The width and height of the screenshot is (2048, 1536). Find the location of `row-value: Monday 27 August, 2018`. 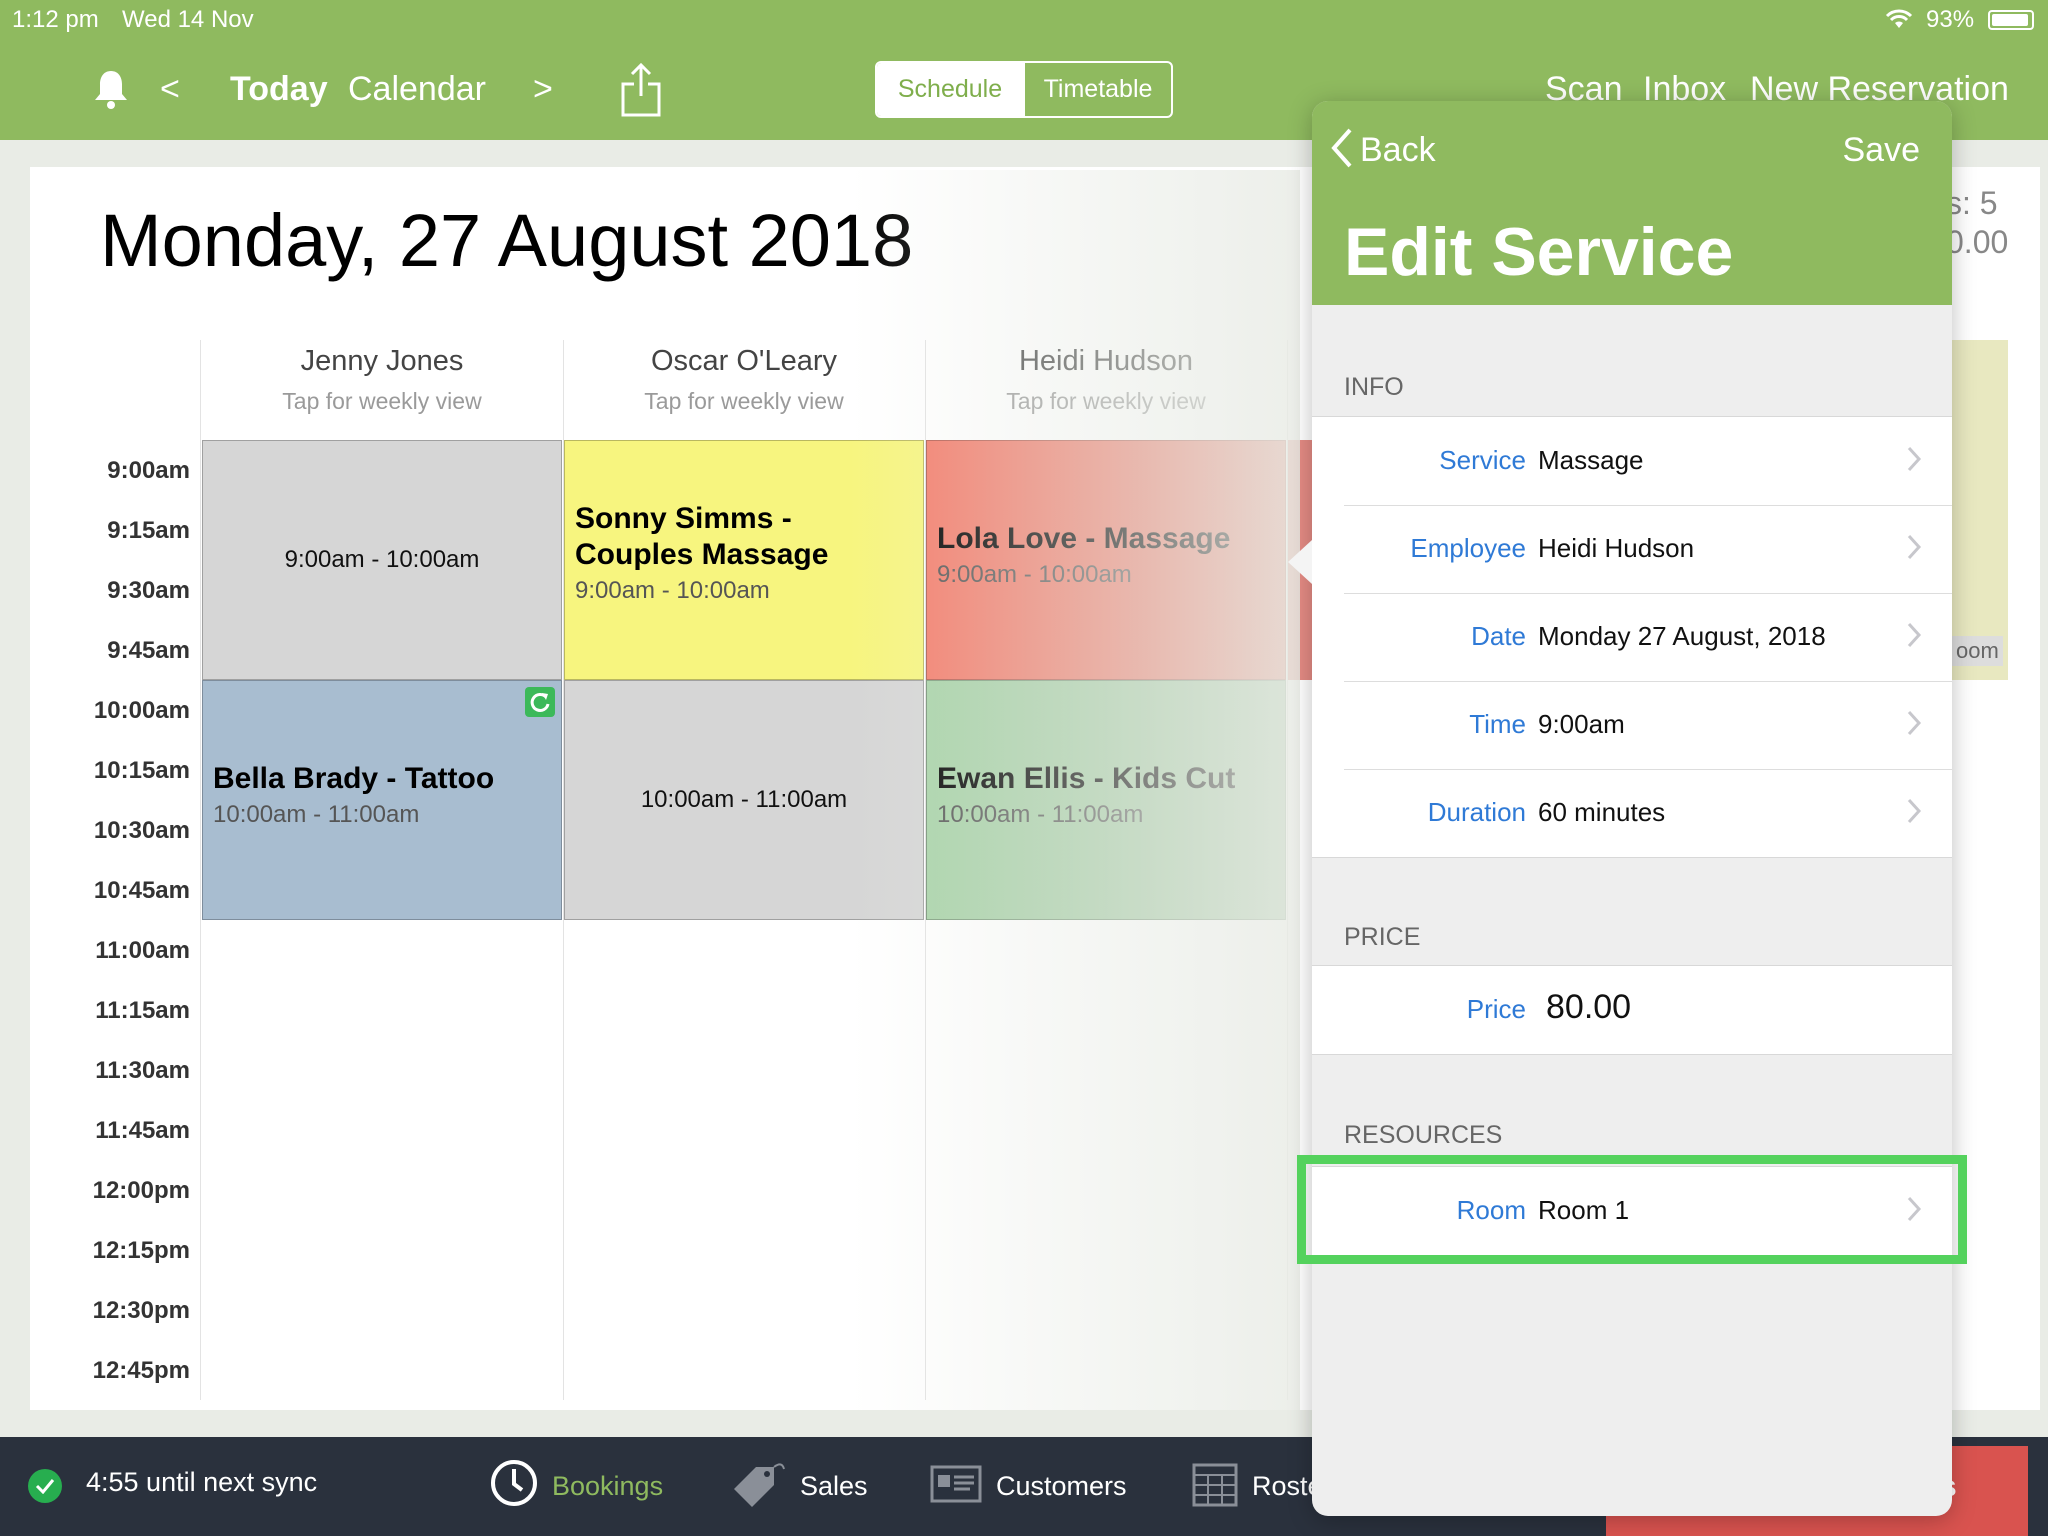

row-value: Monday 27 August, 2018 is located at coordinates (1682, 636).